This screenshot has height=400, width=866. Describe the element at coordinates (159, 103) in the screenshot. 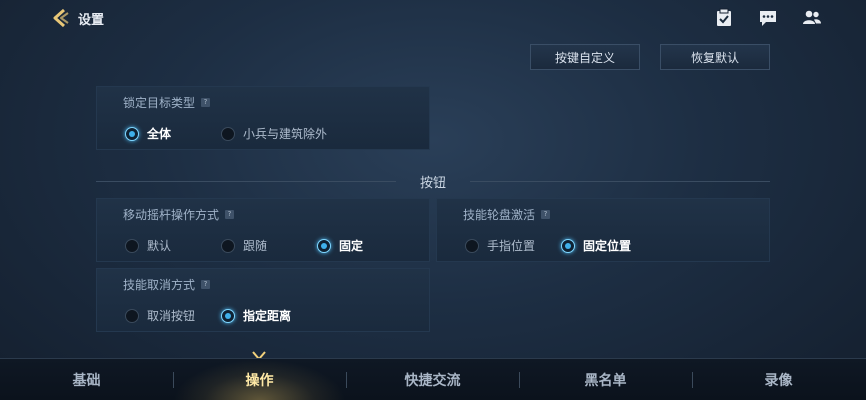

I see `lock-target-title: 锁定目标类型` at that location.